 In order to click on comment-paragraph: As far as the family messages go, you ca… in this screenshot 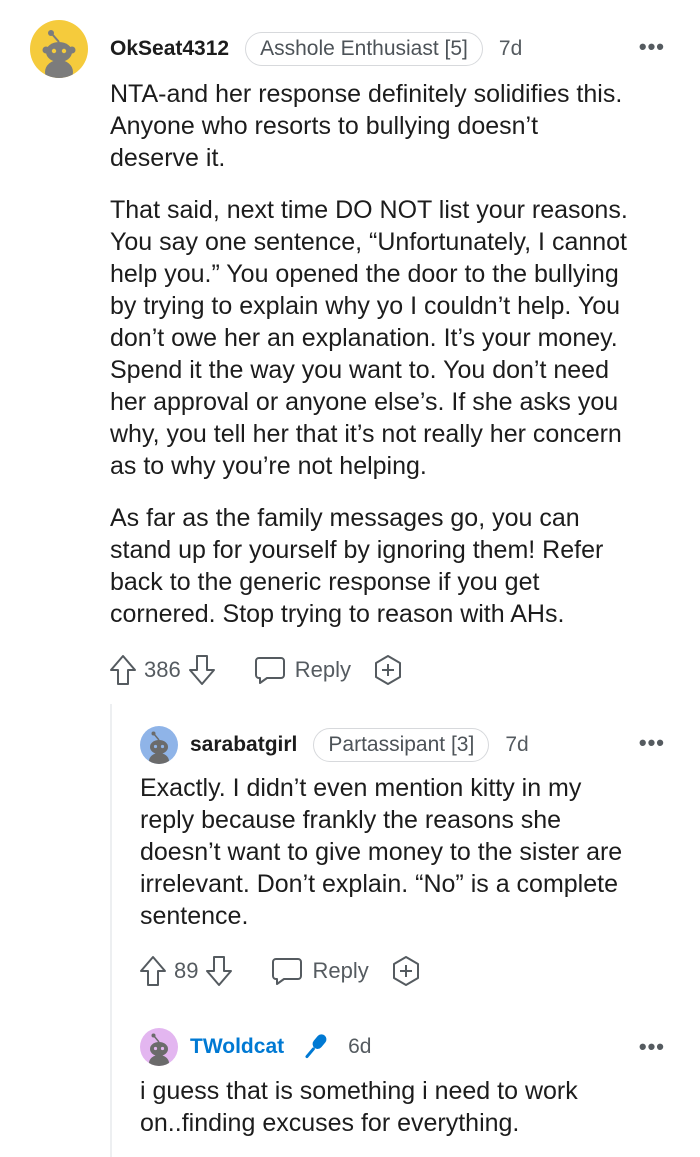, I will do `click(357, 566)`.